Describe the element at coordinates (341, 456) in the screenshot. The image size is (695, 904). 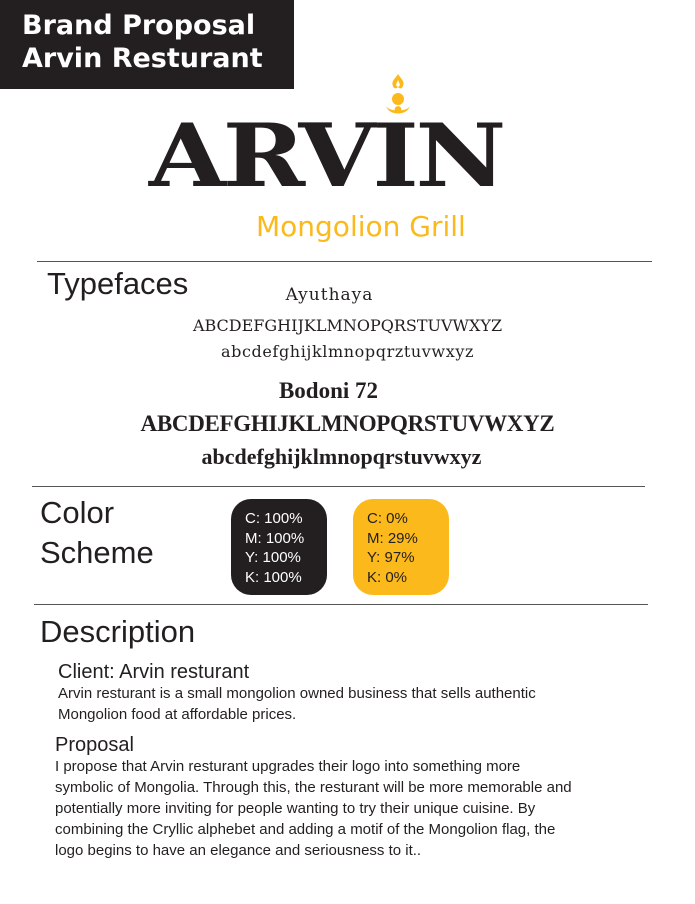
I see `typeface-2-lowercase: abcdefghijklmnopqrstuvwxyz` at that location.